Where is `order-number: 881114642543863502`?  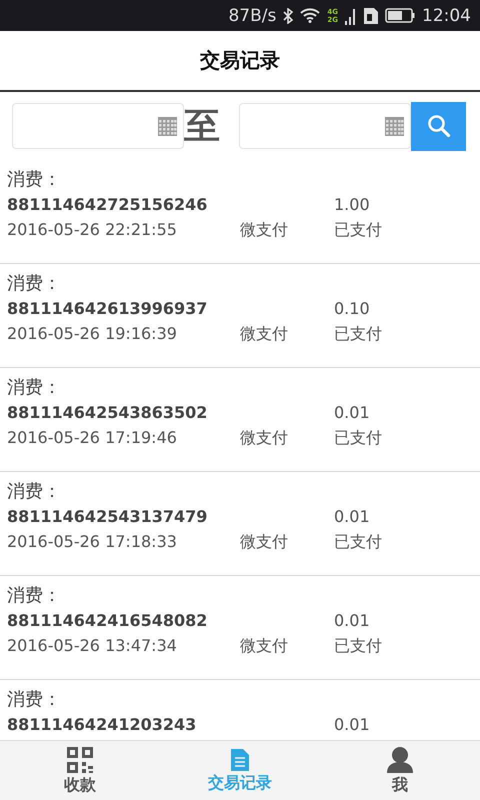
order-number: 881114642543863502 is located at coordinates (107, 413).